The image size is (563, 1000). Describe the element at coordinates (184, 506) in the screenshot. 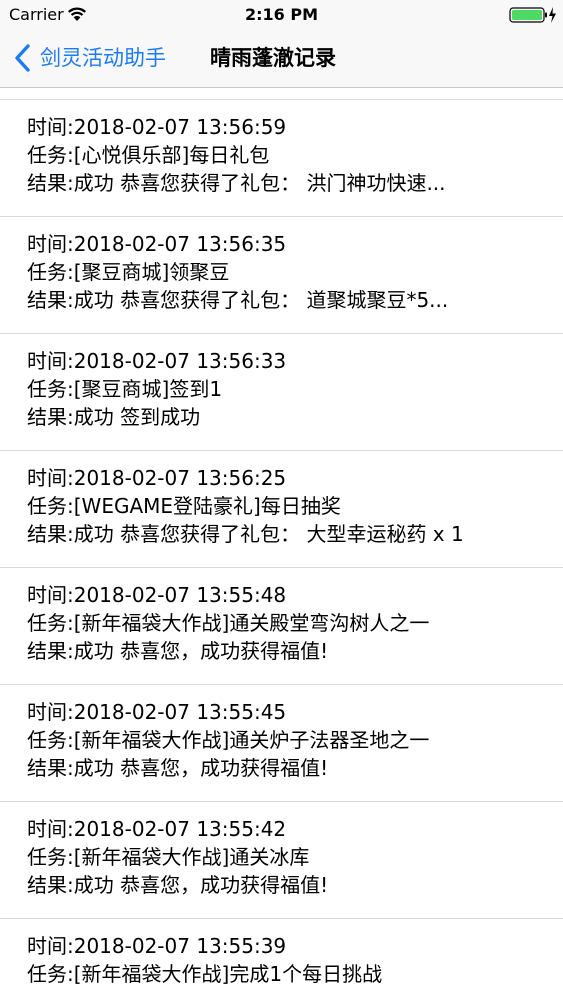

I see `record-task: 任务:[WEGAME登陆豪礼]每日抽奖` at that location.